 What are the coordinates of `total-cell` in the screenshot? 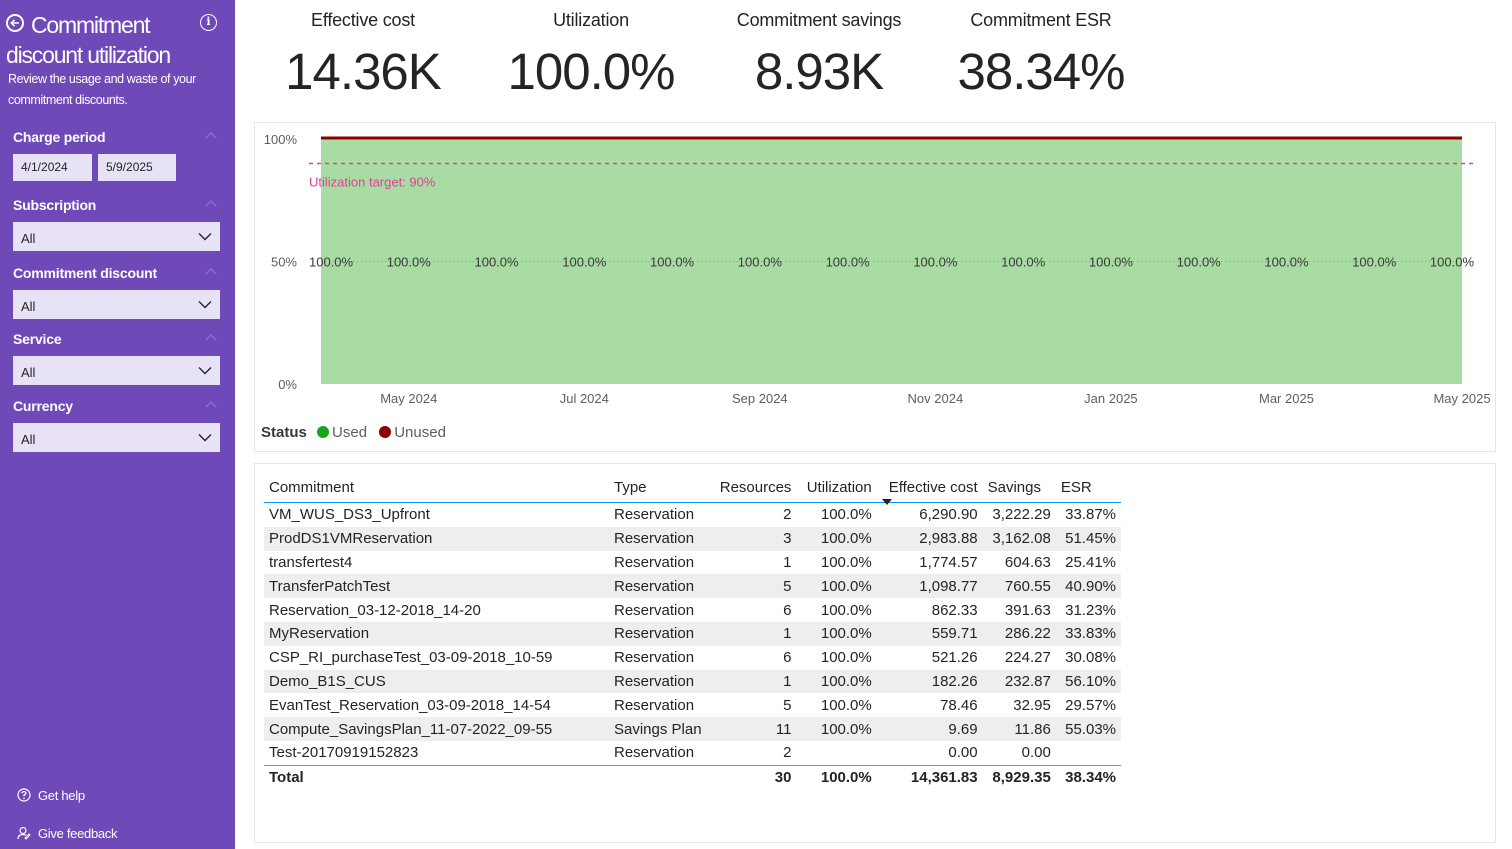 It's located at (659, 776).